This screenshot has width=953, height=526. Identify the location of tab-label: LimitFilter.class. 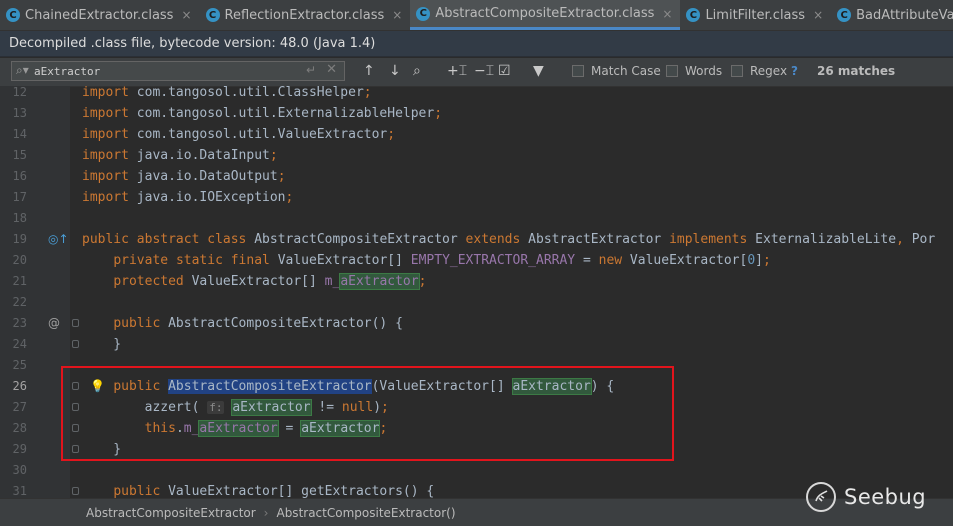
(755, 15).